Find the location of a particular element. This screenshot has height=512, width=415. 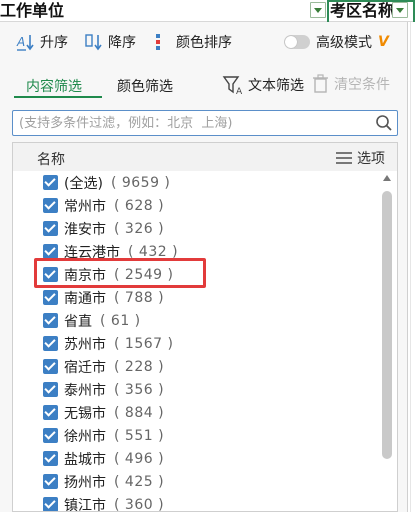

column-a-filter-dropdown-icon is located at coordinates (318, 10).